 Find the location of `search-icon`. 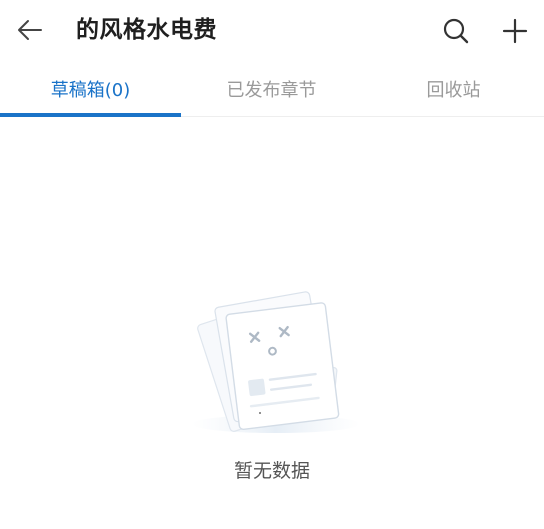

search-icon is located at coordinates (456, 31).